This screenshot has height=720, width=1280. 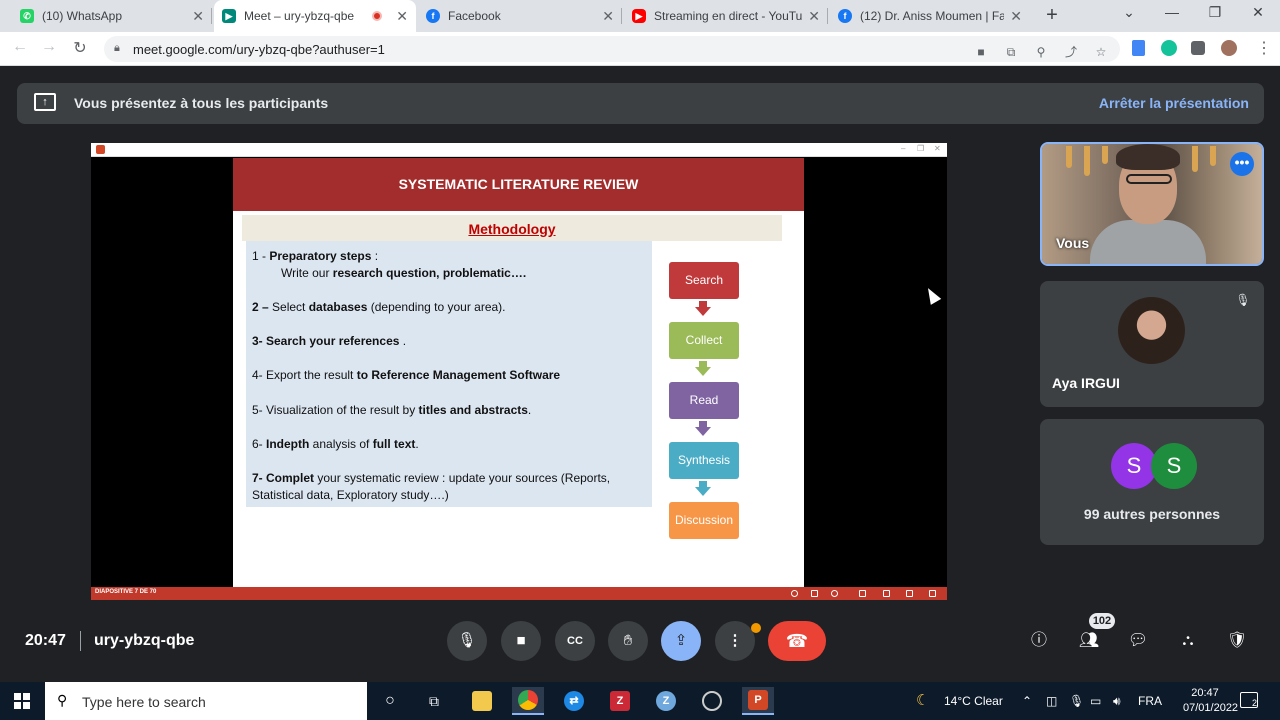 I want to click on share-icon: ⤴, so click(x=1071, y=52).